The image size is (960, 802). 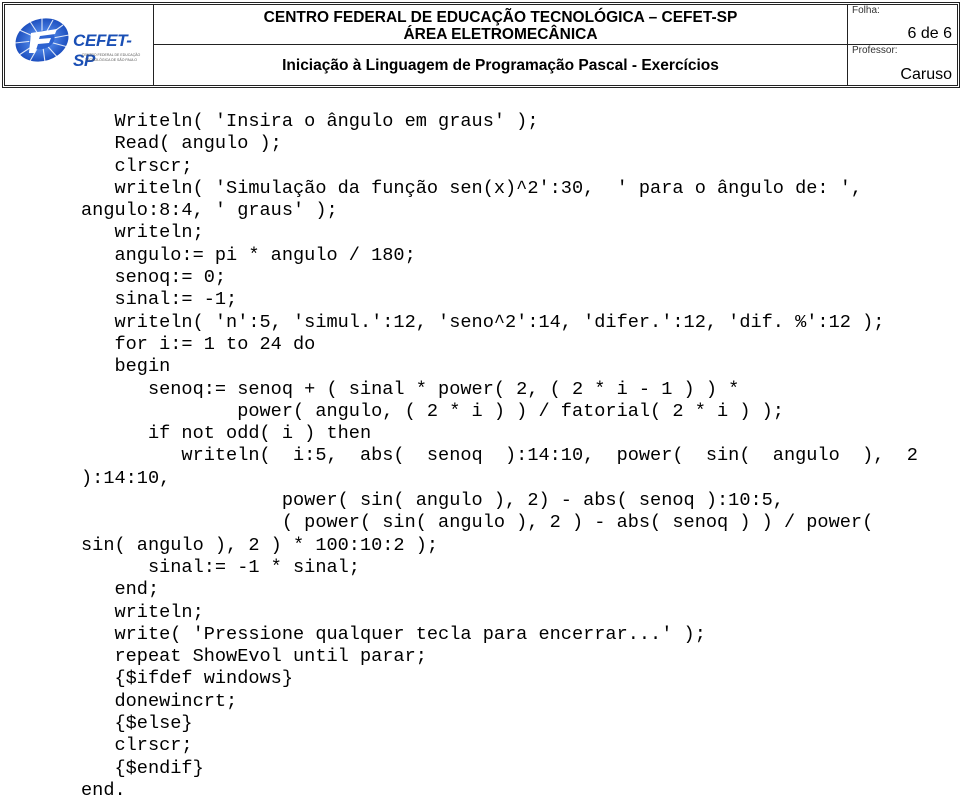 I want to click on code-line: end;, so click(x=120, y=590).